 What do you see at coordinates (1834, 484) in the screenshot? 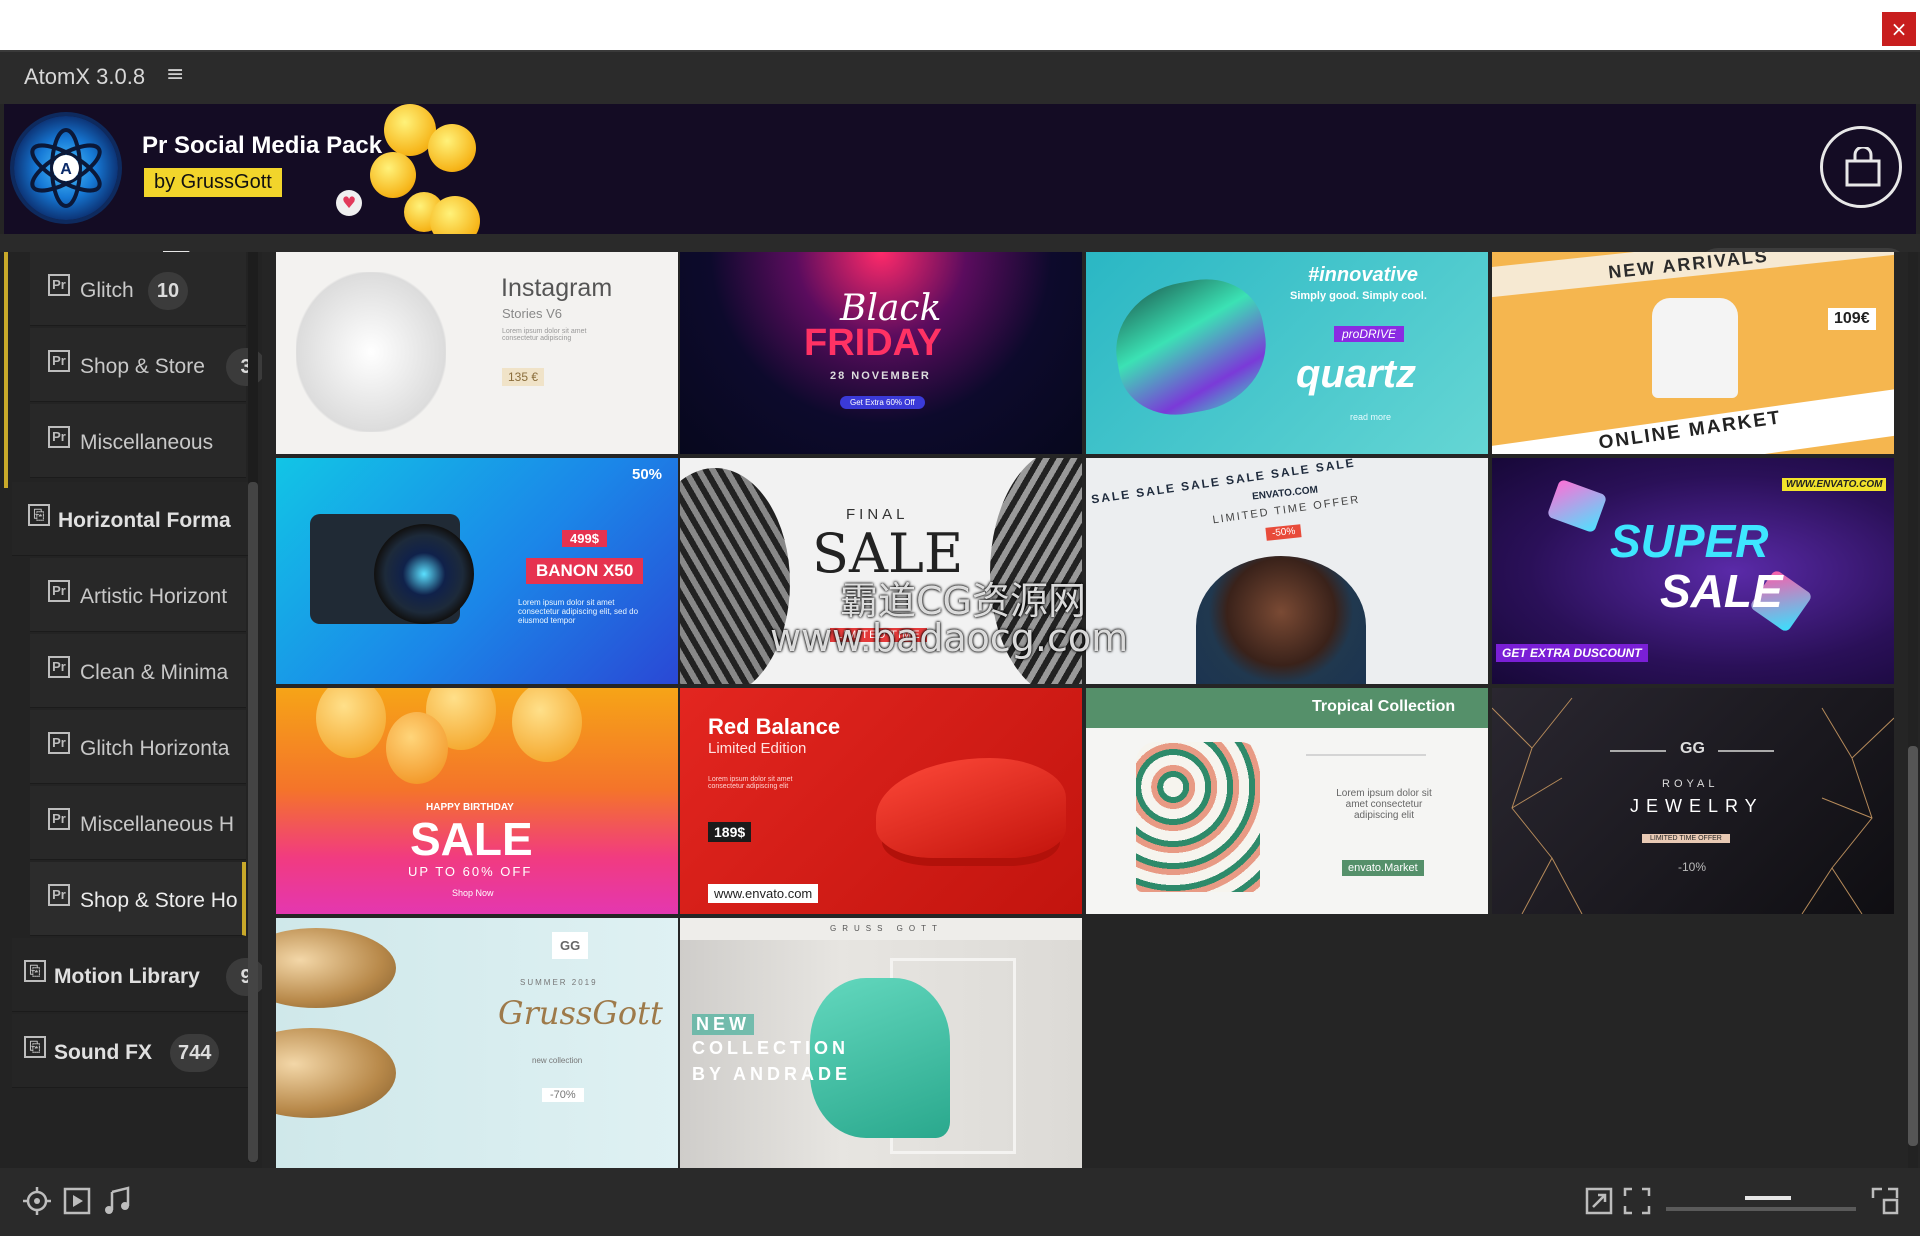
I see `card-site: WWW.ENVATO.COM` at bounding box center [1834, 484].